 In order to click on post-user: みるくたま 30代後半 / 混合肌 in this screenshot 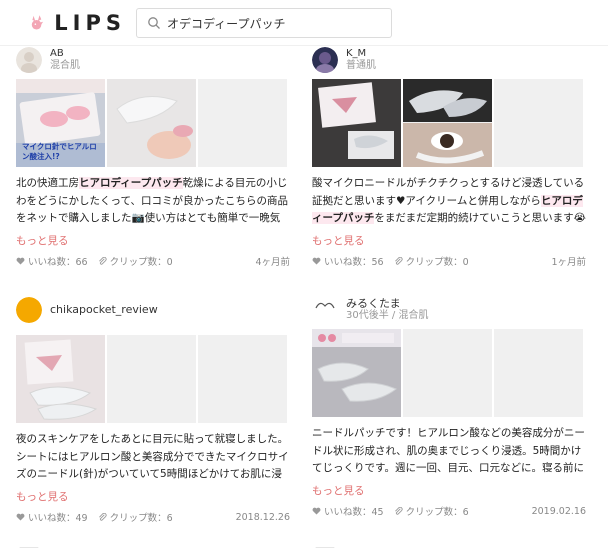, I will do `click(449, 310)`.